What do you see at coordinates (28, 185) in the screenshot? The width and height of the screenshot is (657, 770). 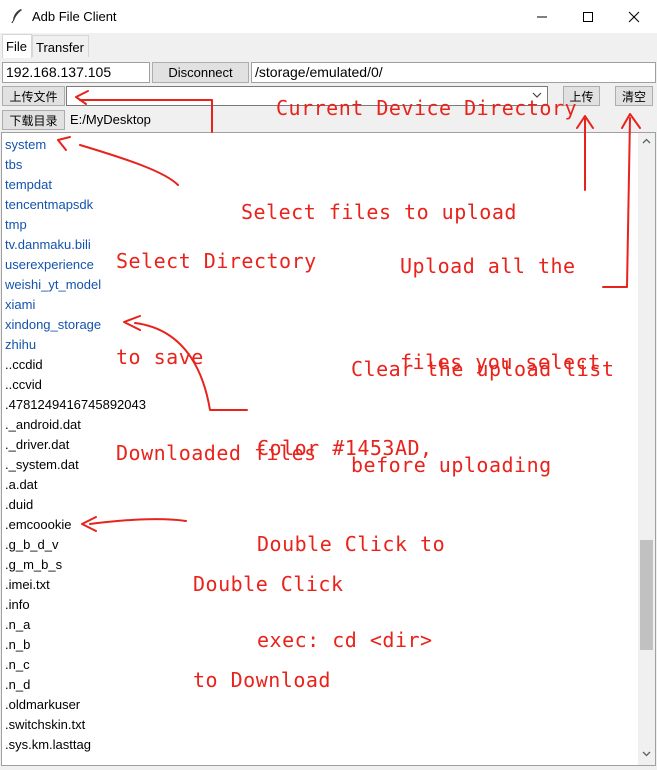 I see `directory-list-item: tempdat` at bounding box center [28, 185].